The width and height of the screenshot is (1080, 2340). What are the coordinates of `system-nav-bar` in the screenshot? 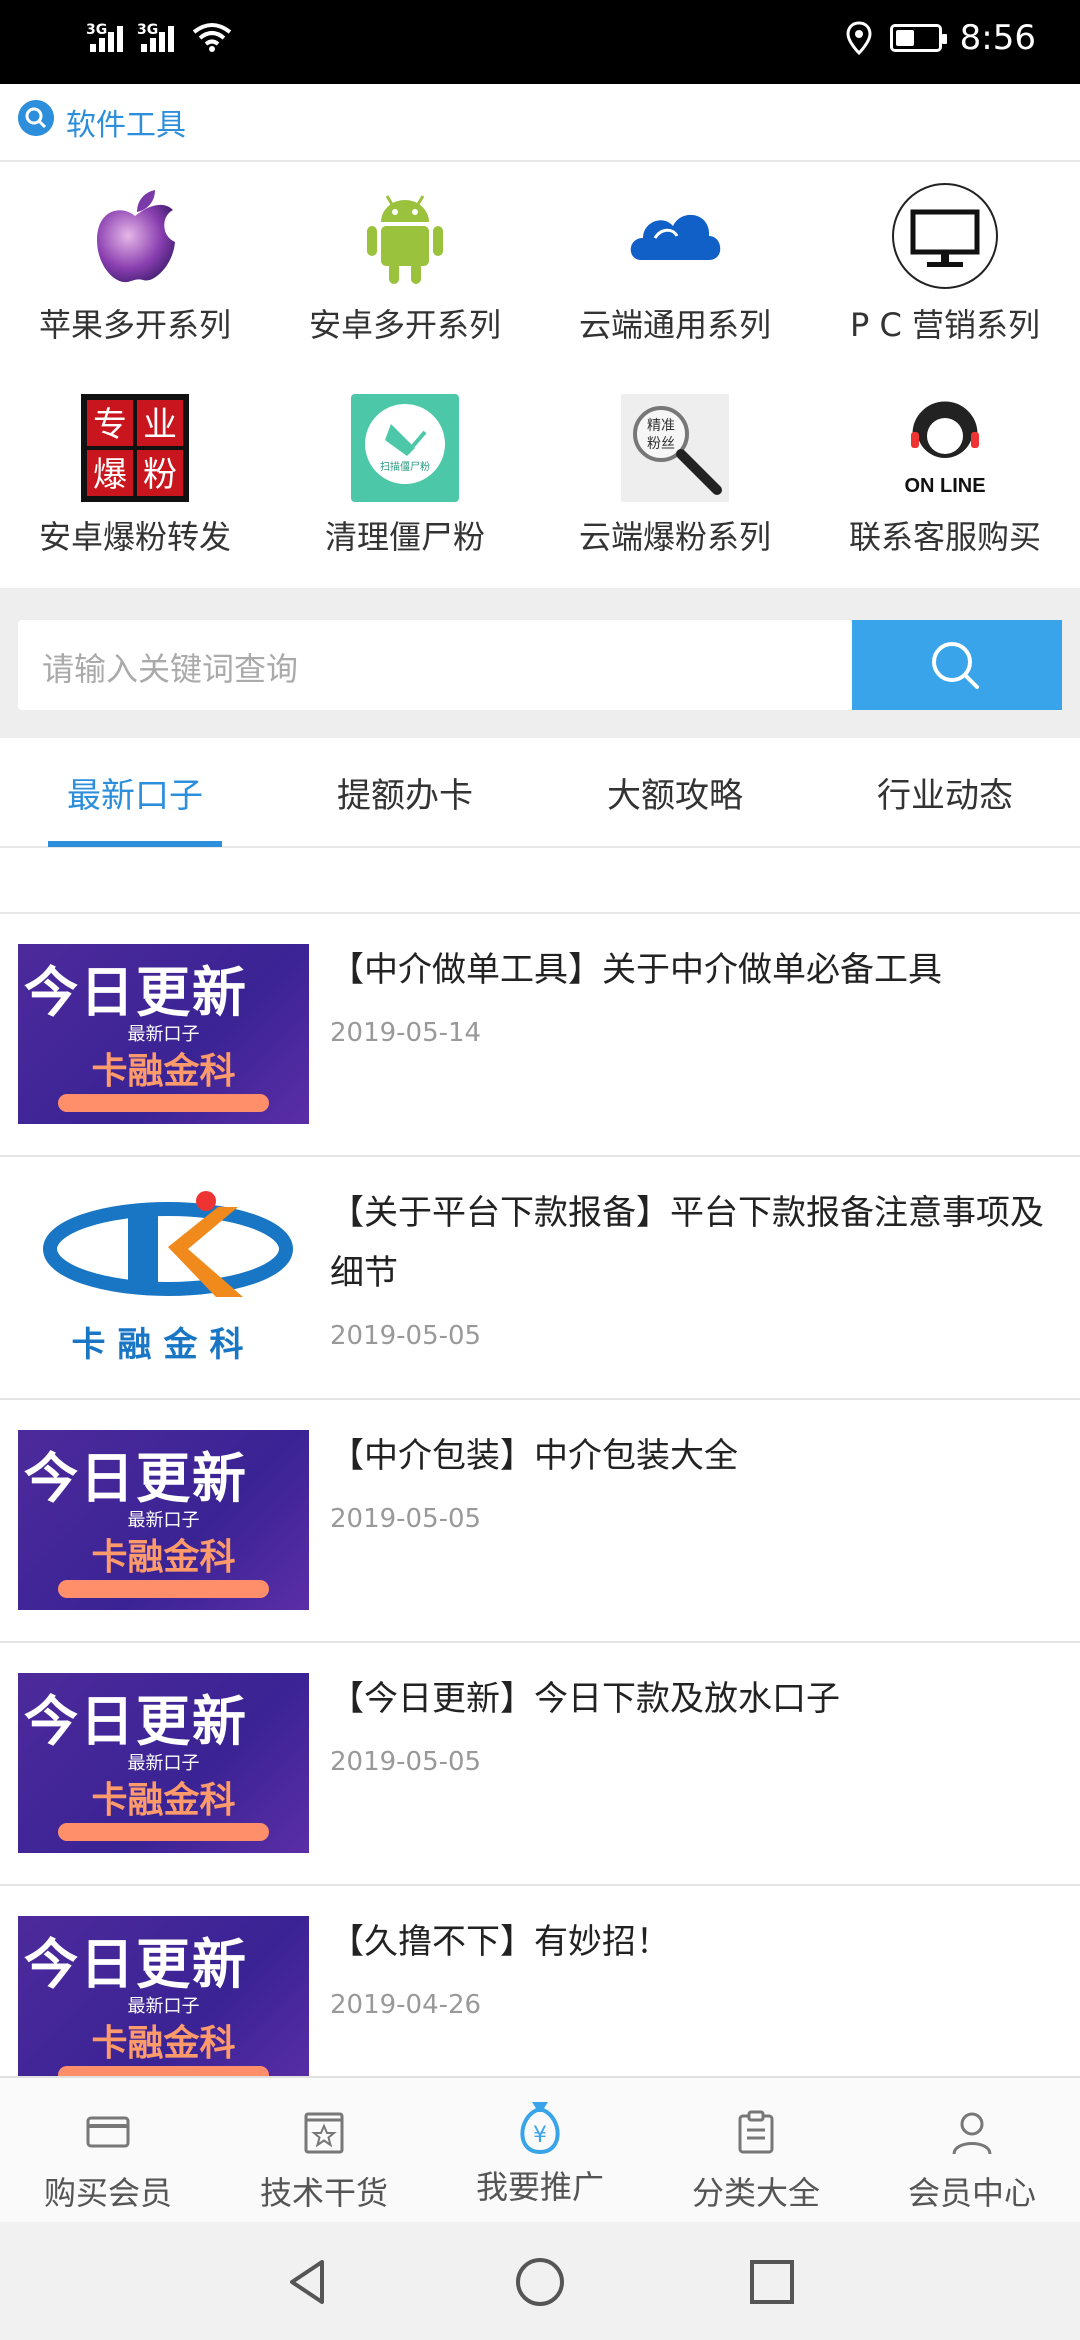 It's located at (540, 2281).